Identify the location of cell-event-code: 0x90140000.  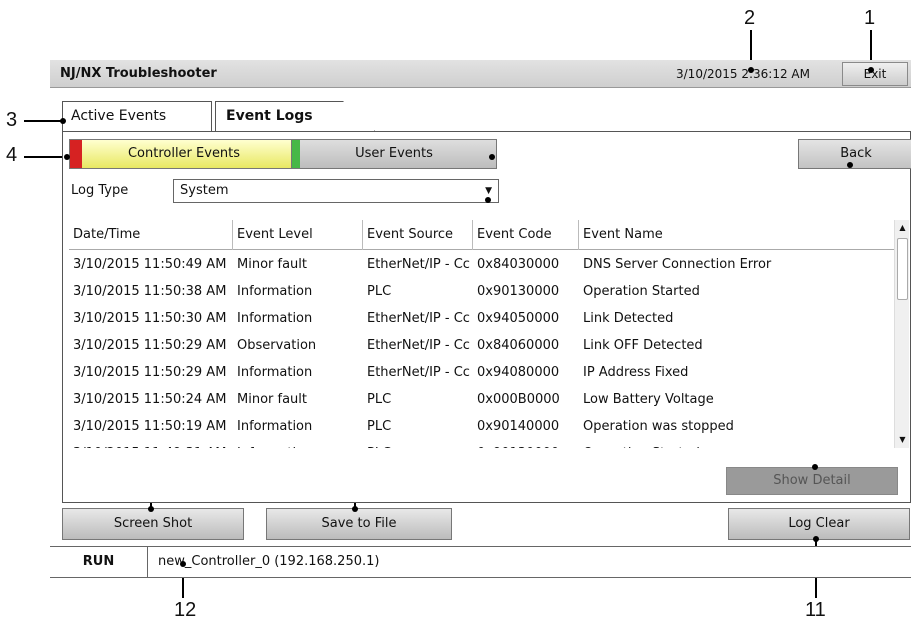
(518, 426).